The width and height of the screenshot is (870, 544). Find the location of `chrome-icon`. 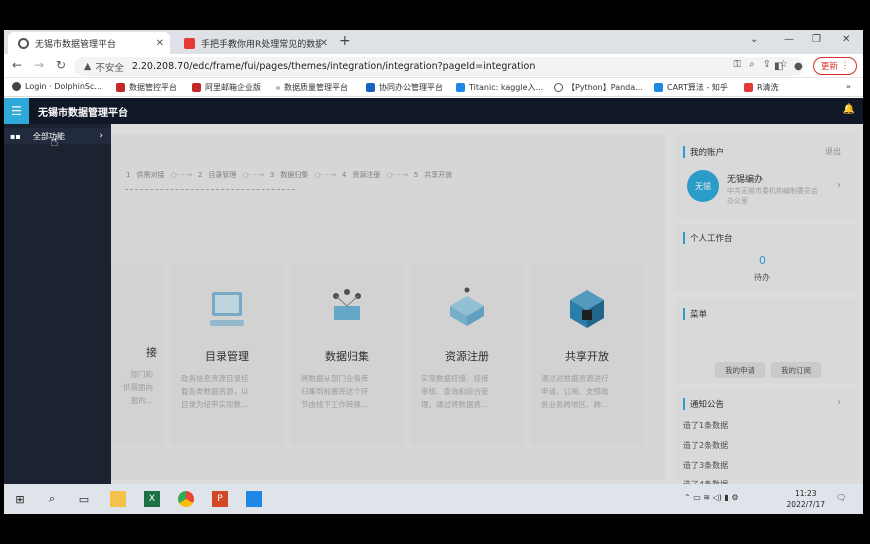

chrome-icon is located at coordinates (186, 499).